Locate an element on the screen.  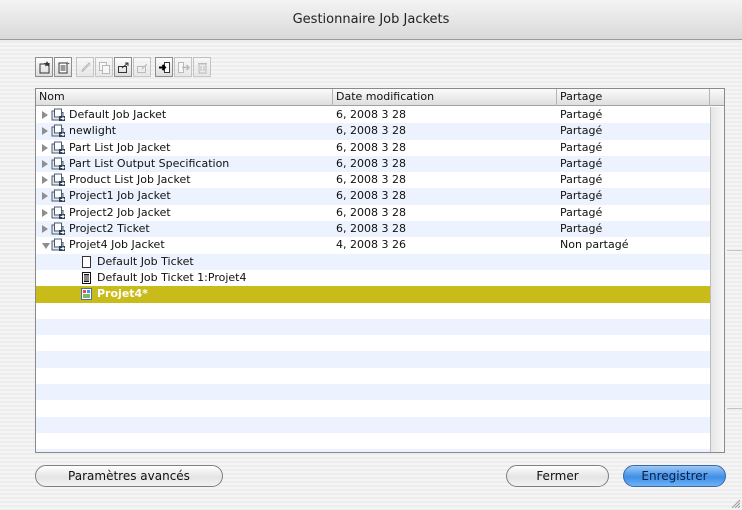
import-button is located at coordinates (164, 67).